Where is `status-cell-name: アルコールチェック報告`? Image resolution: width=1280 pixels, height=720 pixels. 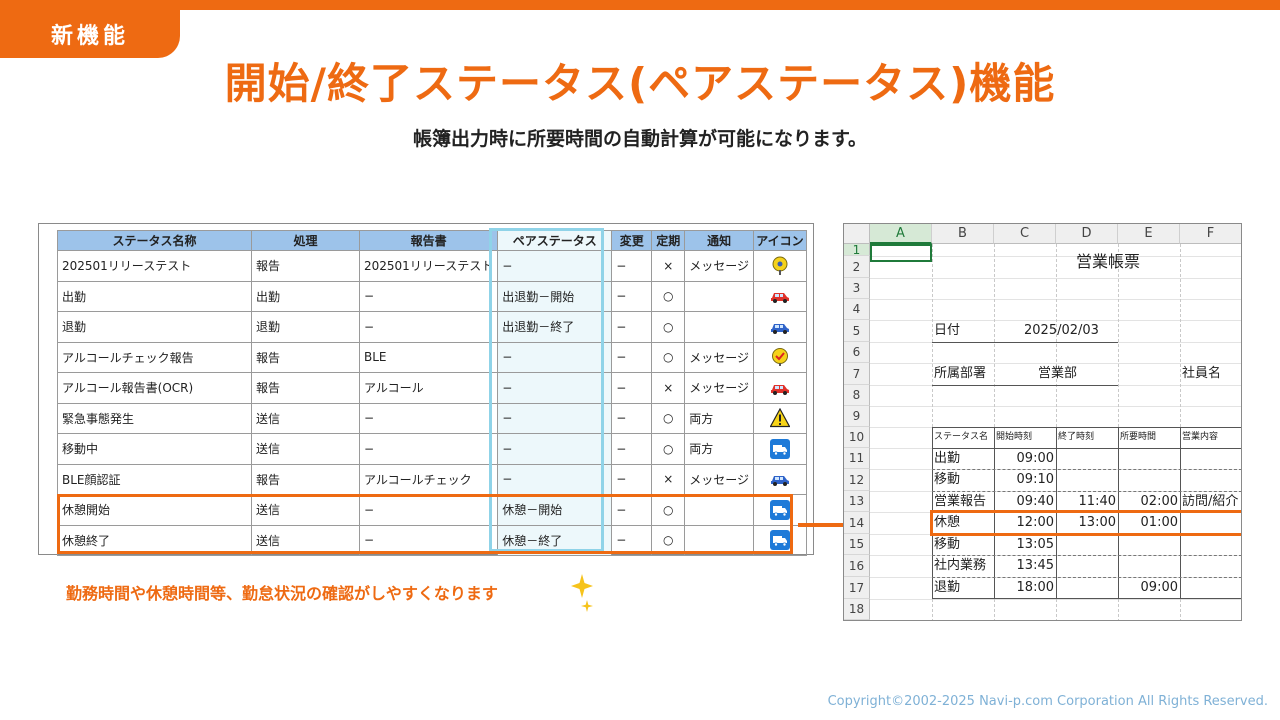 status-cell-name: アルコールチェック報告 is located at coordinates (154, 357).